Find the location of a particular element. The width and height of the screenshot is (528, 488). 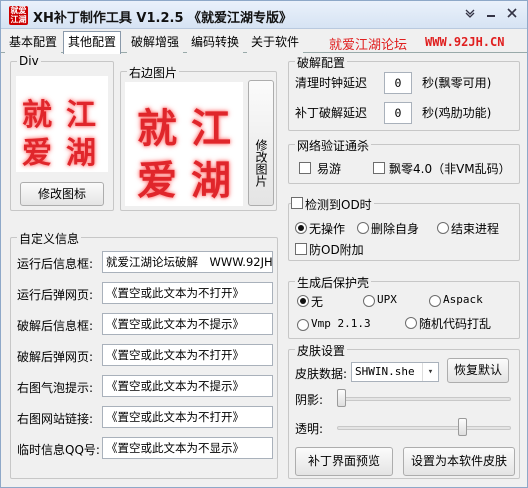

crack-webpage-label: 破解后弹网页: is located at coordinates (55, 357).